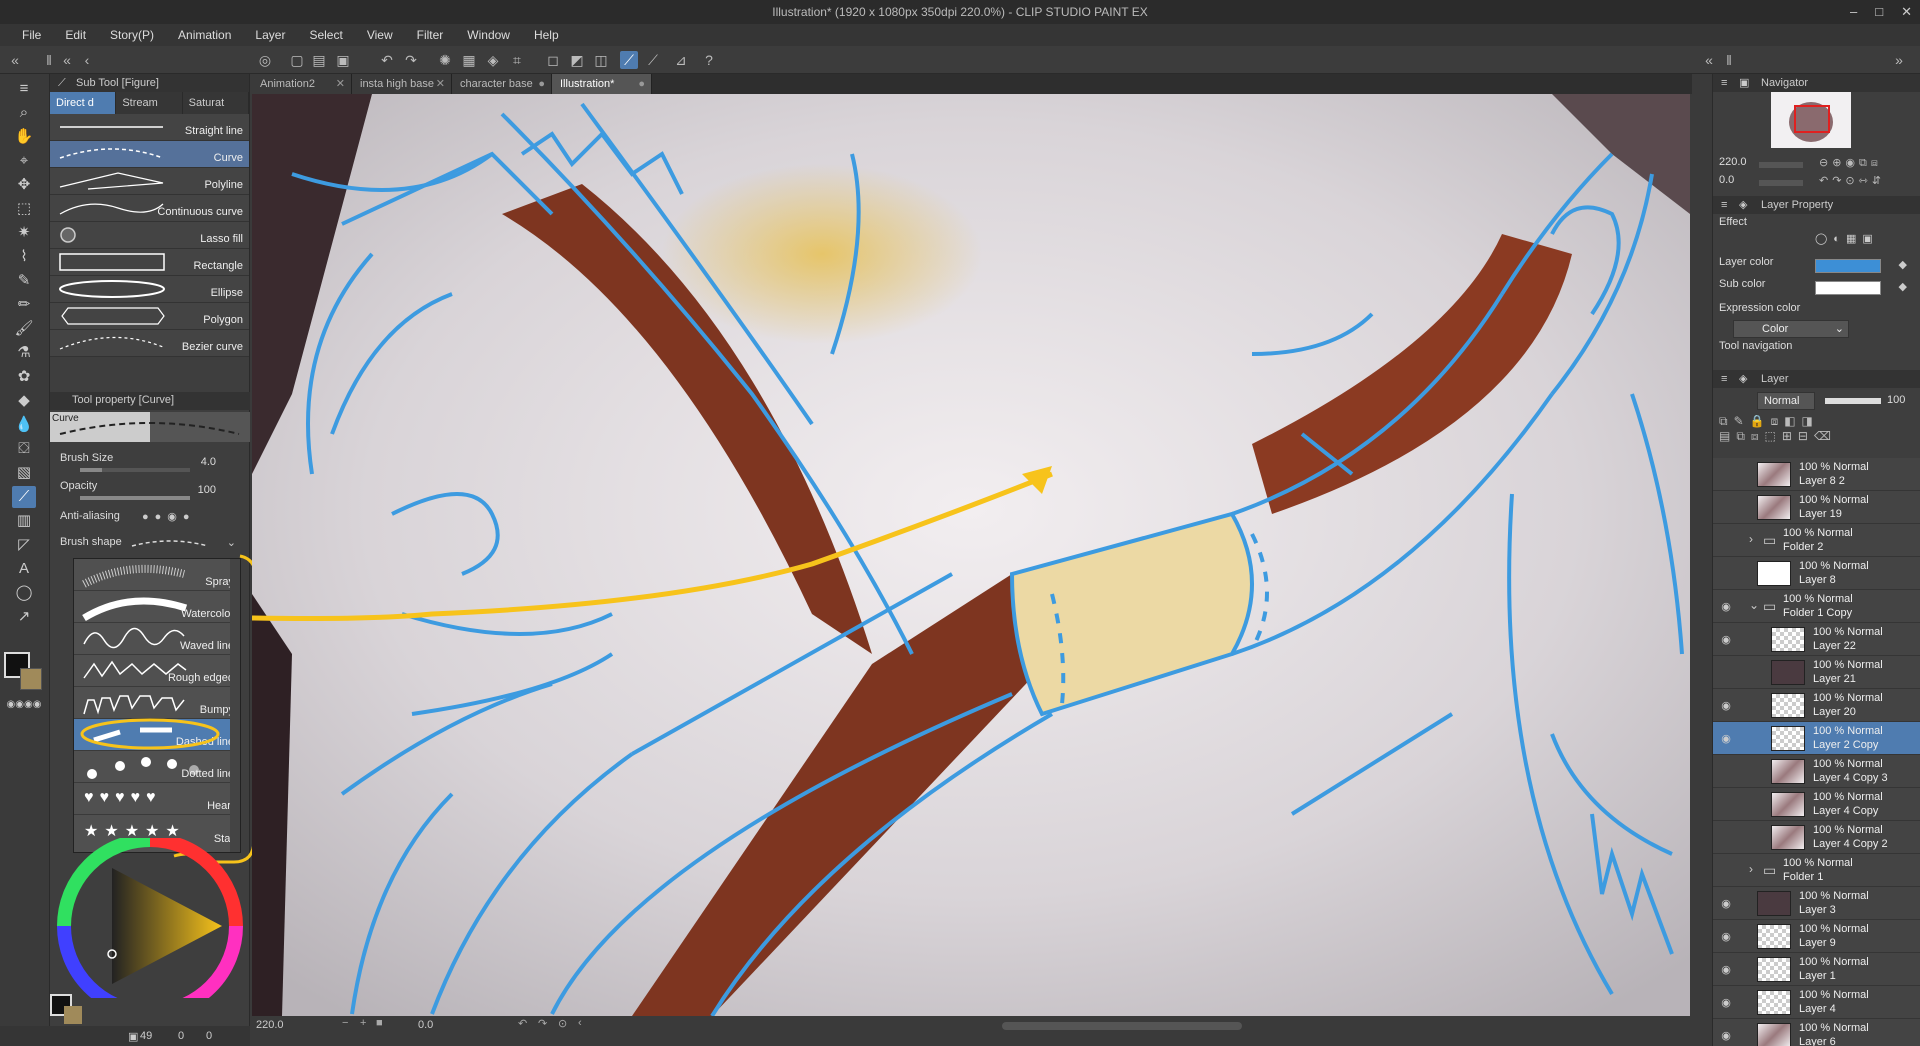  Describe the element at coordinates (270, 1025) in the screenshot. I see `zoom-value: 220.0` at that location.